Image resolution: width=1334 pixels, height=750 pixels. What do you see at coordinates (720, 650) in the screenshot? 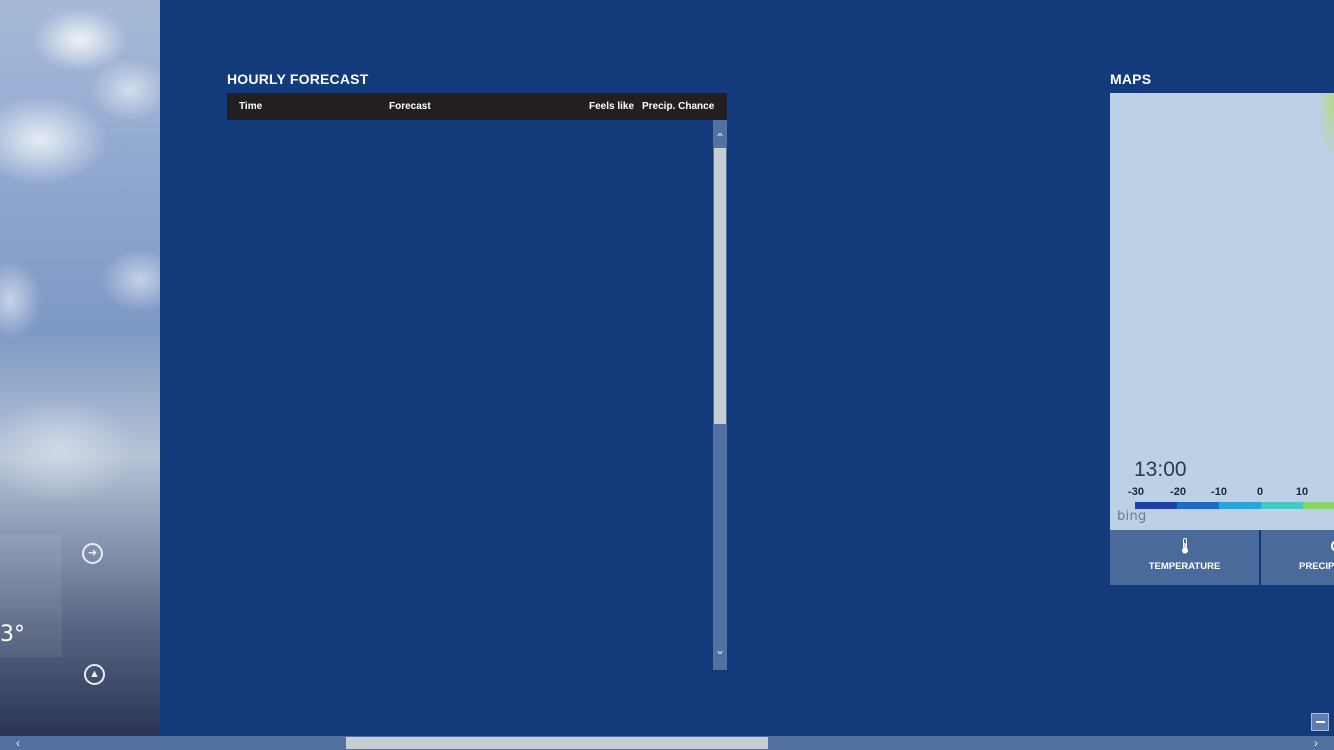
I see `scroll-down-icon: ⌄` at bounding box center [720, 650].